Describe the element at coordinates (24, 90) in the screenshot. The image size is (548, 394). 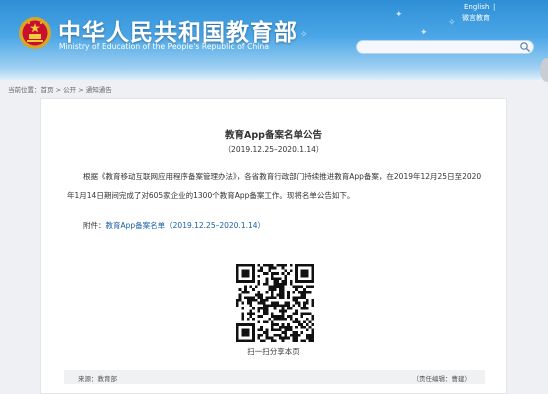
I see `breadcrumb-prefix: 当前位置：` at that location.